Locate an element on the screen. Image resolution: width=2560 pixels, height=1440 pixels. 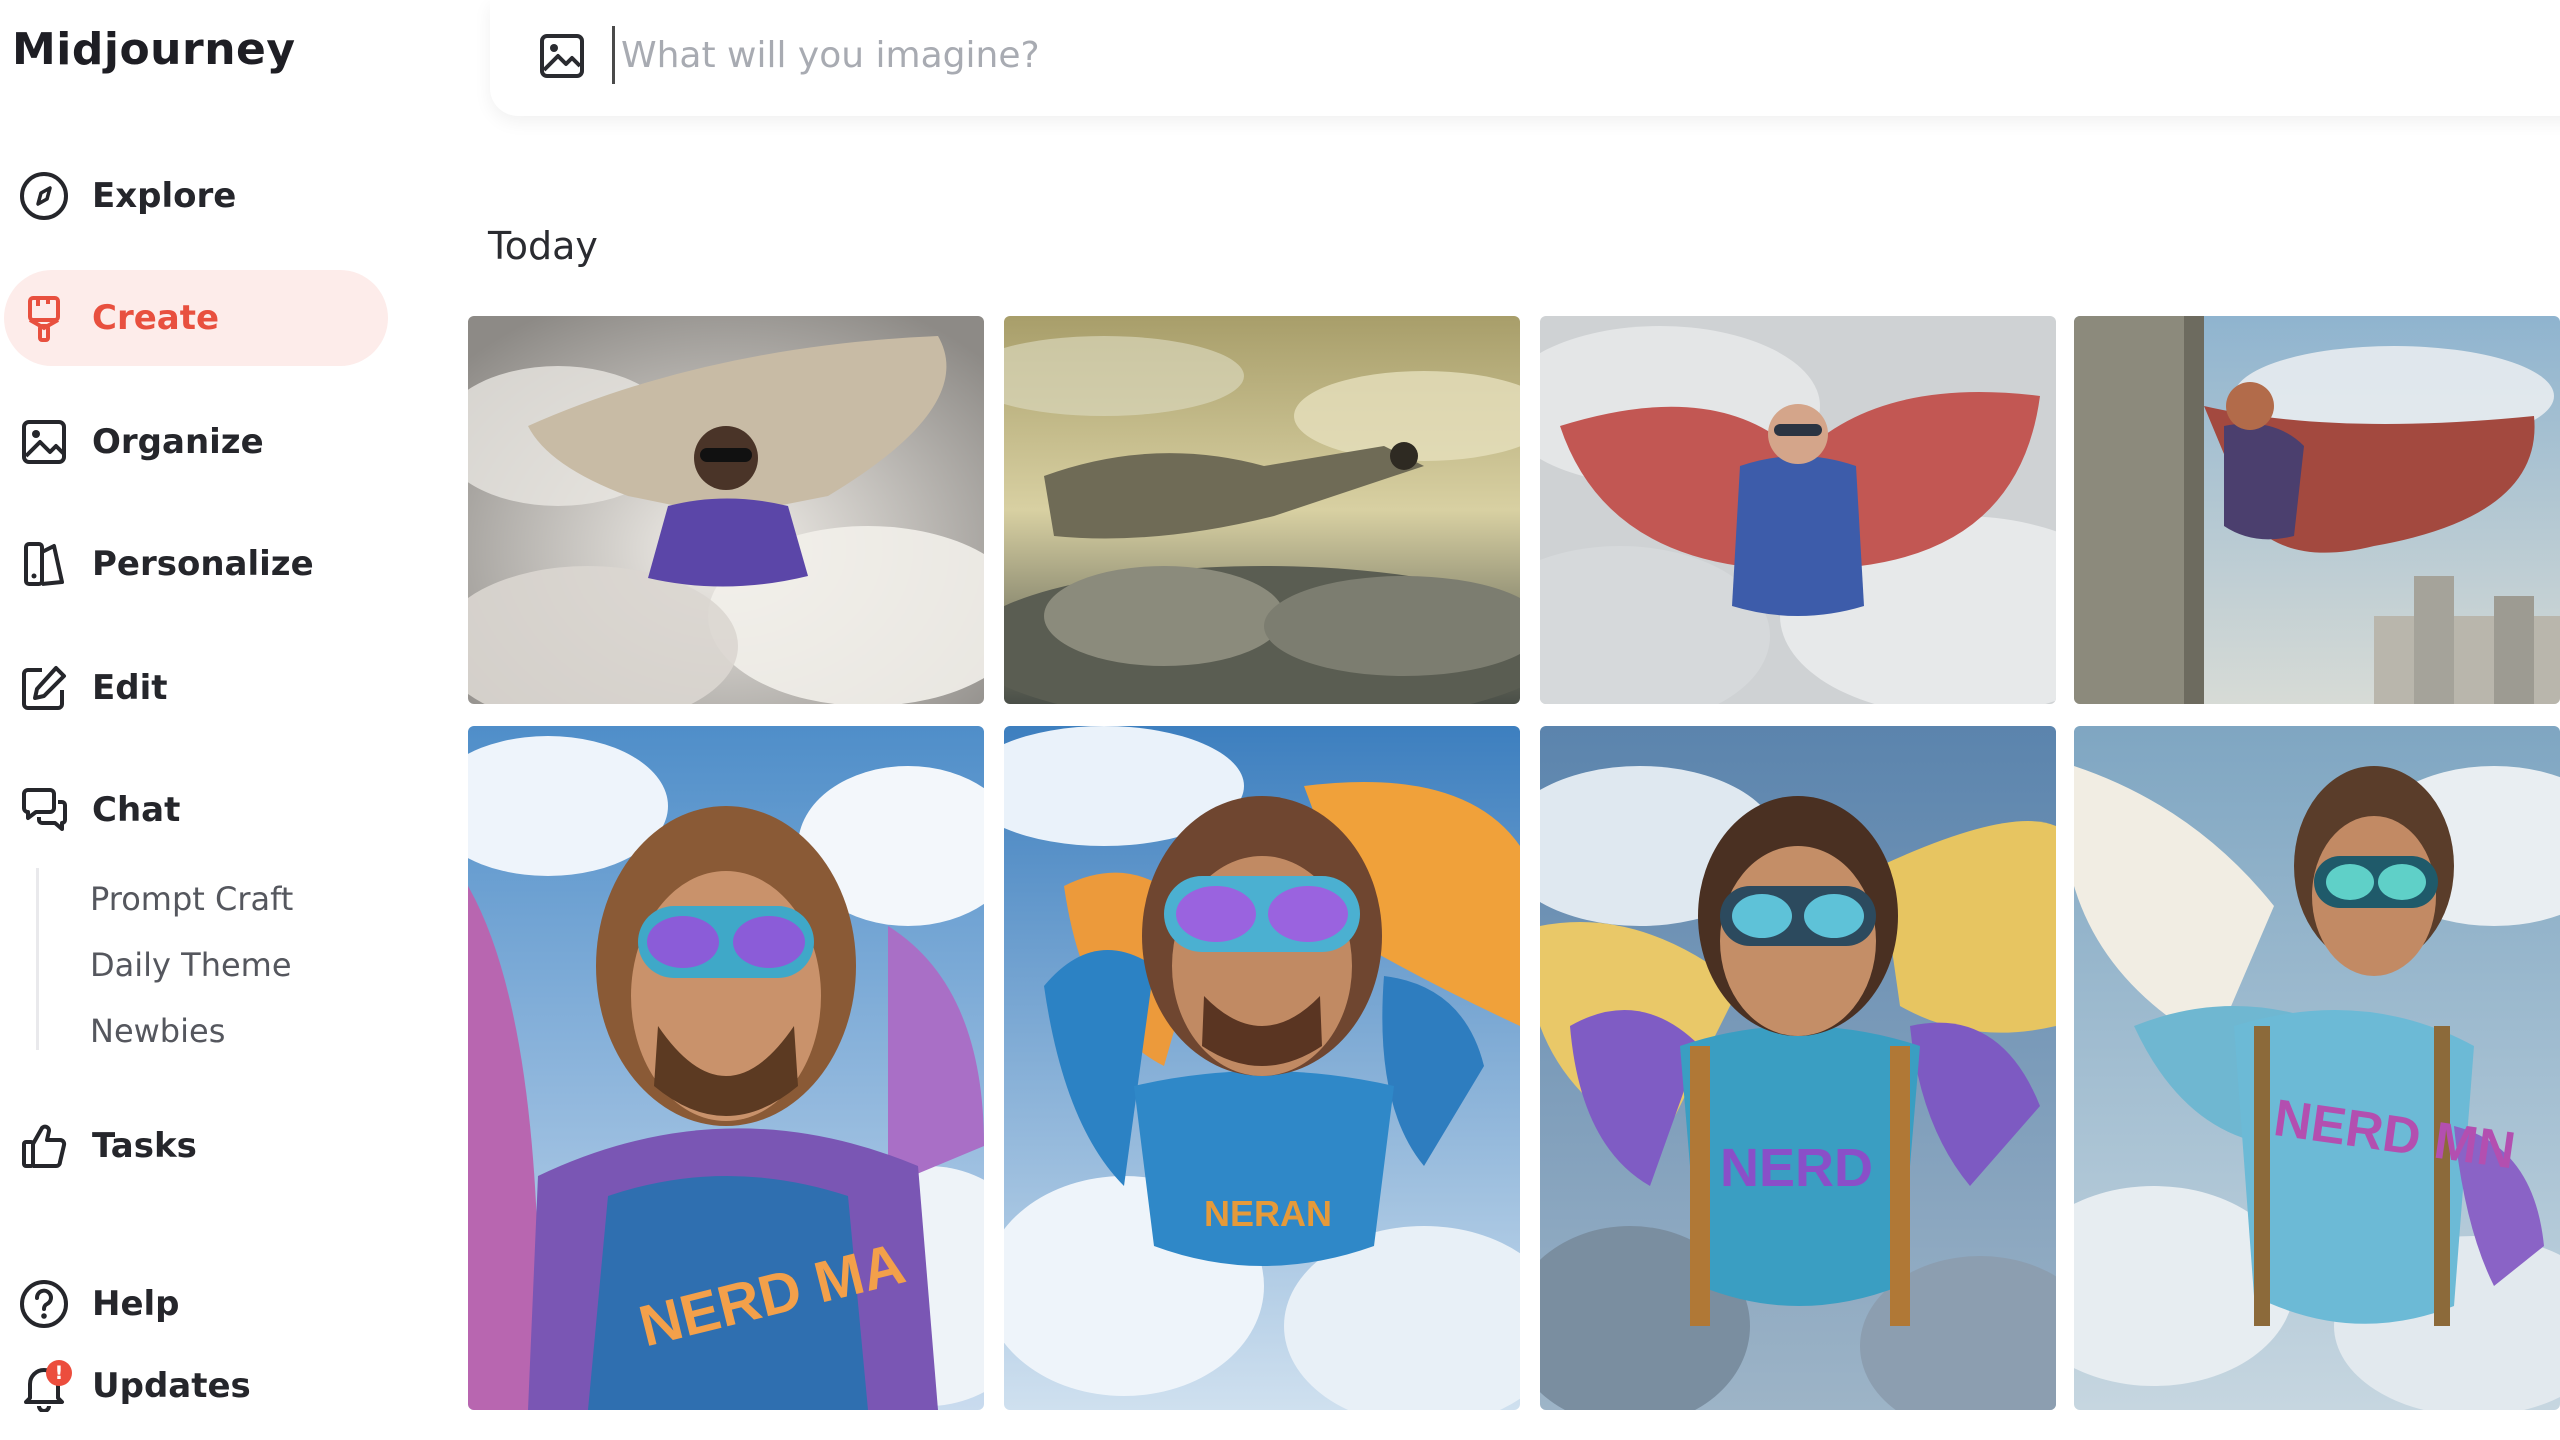
chat-room-newbies: Newbies is located at coordinates (157, 1031).